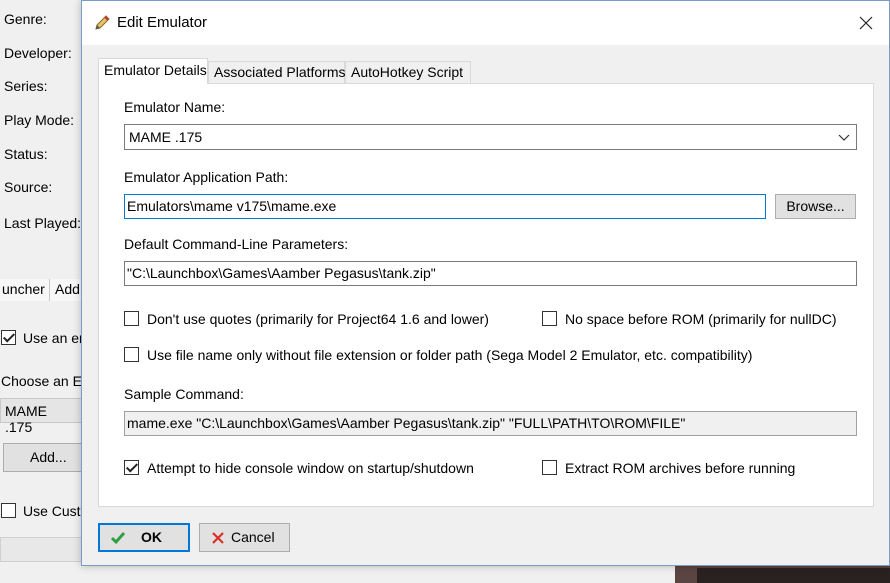 The height and width of the screenshot is (583, 890). Describe the element at coordinates (490, 137) in the screenshot. I see `emulator-name-combobox: MAME .175` at that location.